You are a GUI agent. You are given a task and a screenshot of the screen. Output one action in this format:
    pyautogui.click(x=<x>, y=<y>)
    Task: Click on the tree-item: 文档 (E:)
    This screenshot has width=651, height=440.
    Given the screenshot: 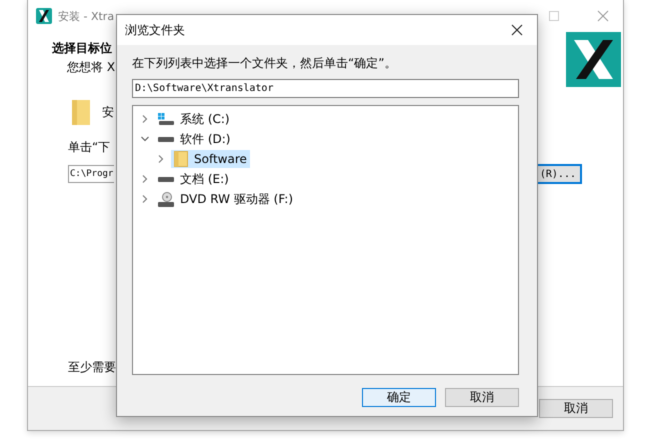 What is the action you would take?
    pyautogui.click(x=193, y=179)
    